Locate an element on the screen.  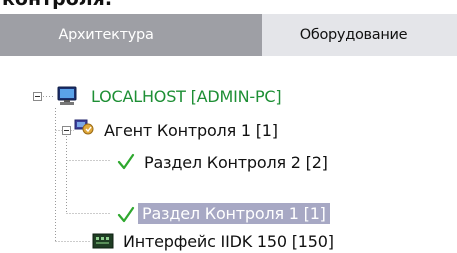
tree-node-interface-label: Интерфейс IIDK 150 [150] is located at coordinates (228, 241).